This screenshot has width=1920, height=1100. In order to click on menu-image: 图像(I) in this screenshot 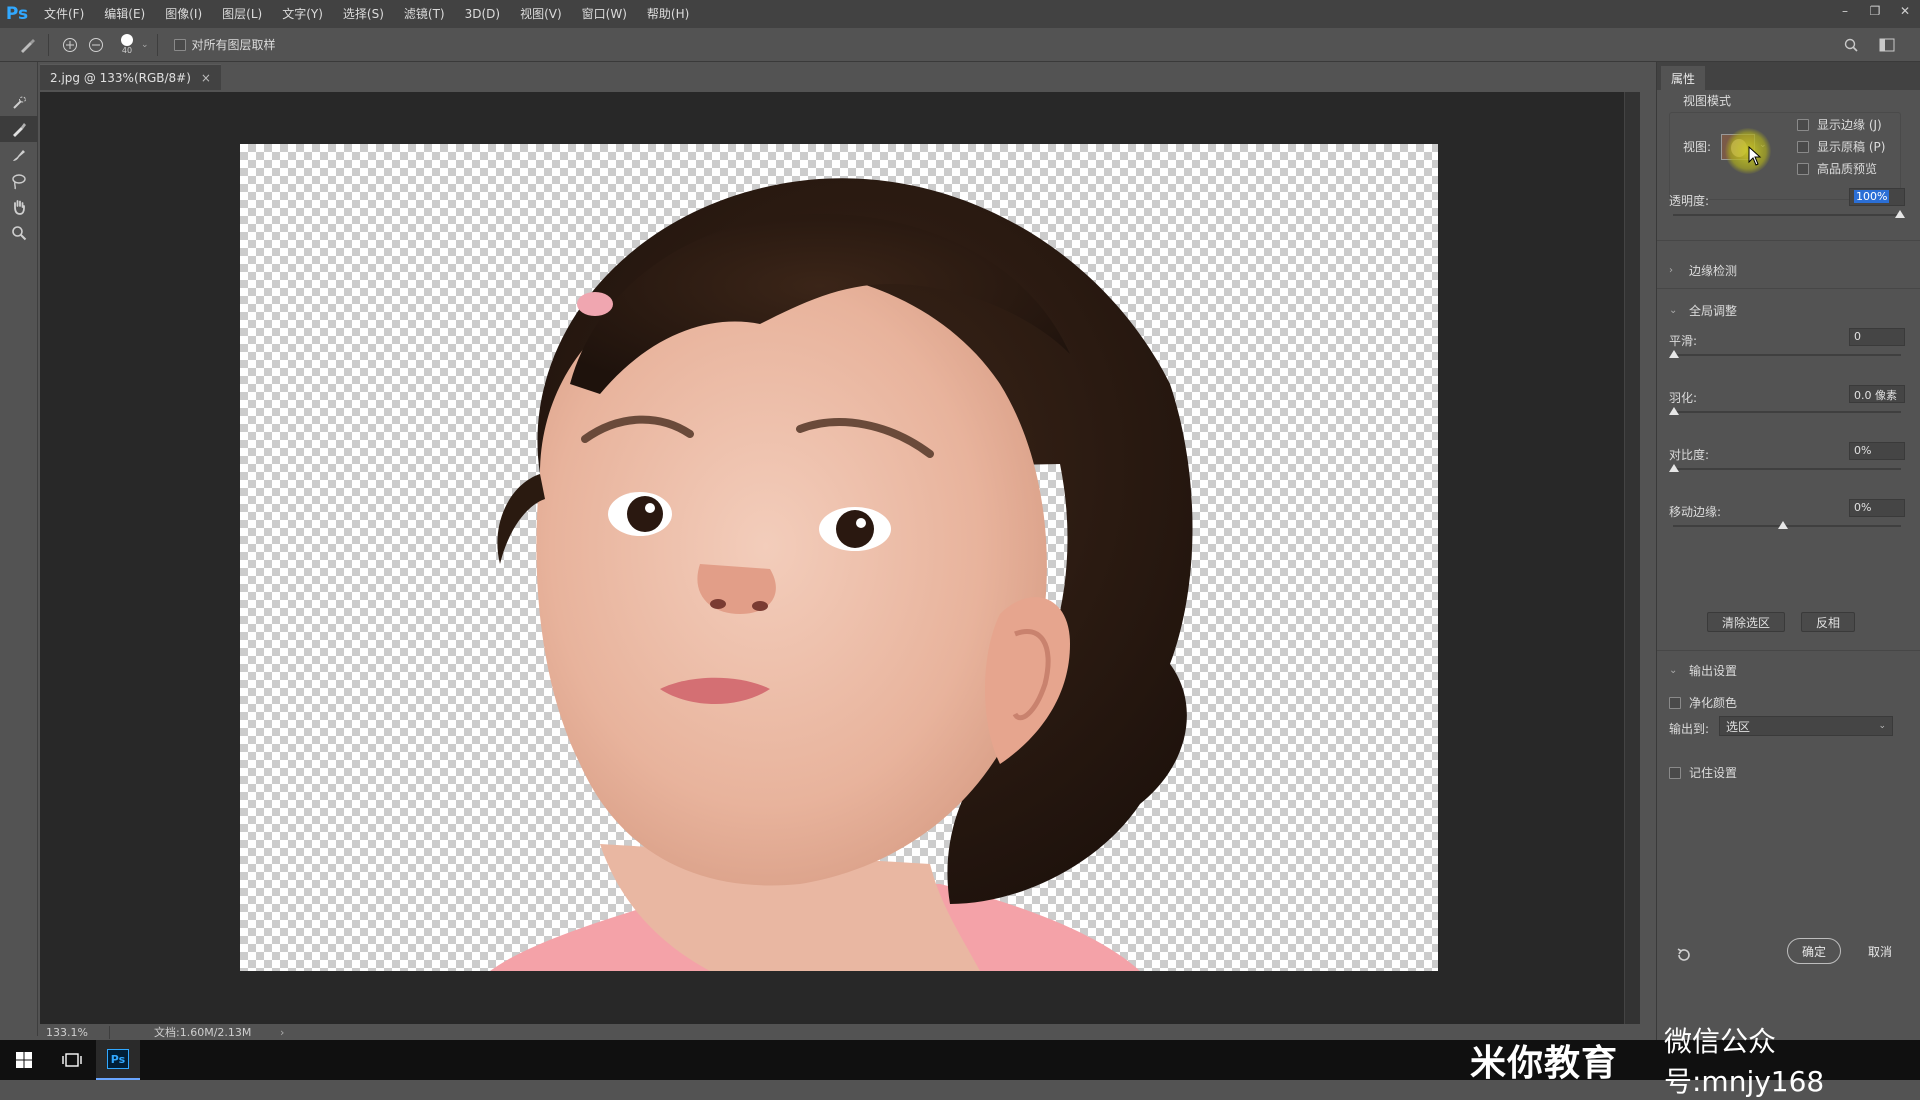, I will do `click(183, 14)`.